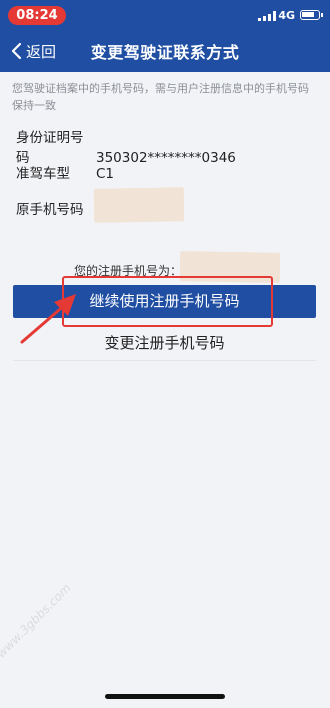 This screenshot has width=330, height=708. What do you see at coordinates (165, 15) in the screenshot?
I see `status-bar: 08:24 4G` at bounding box center [165, 15].